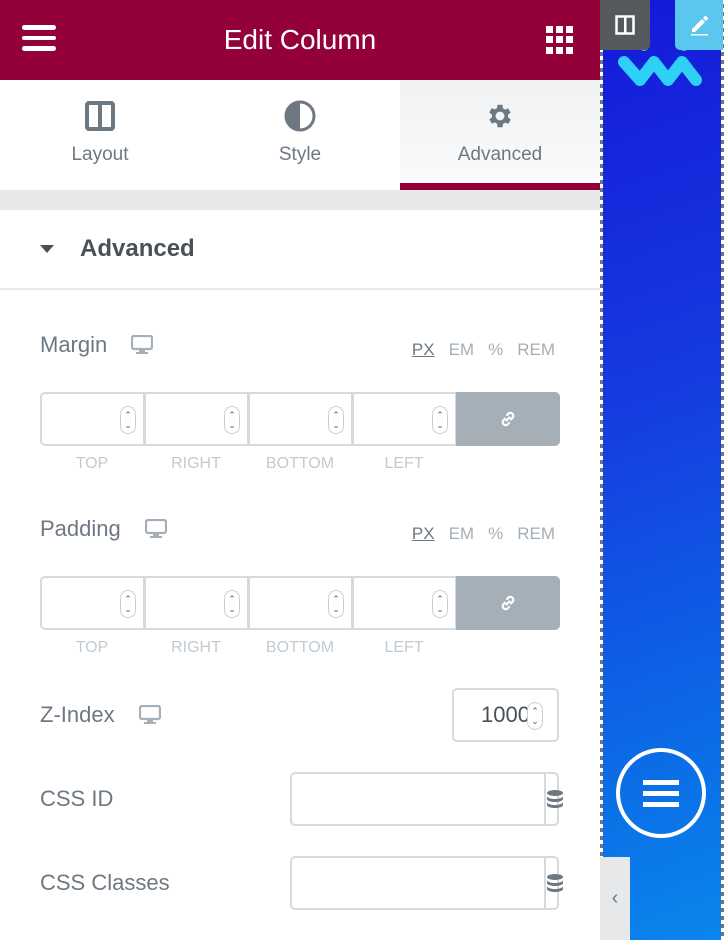 This screenshot has height=940, width=724. I want to click on zindex-field: ⌃⌄, so click(505, 715).